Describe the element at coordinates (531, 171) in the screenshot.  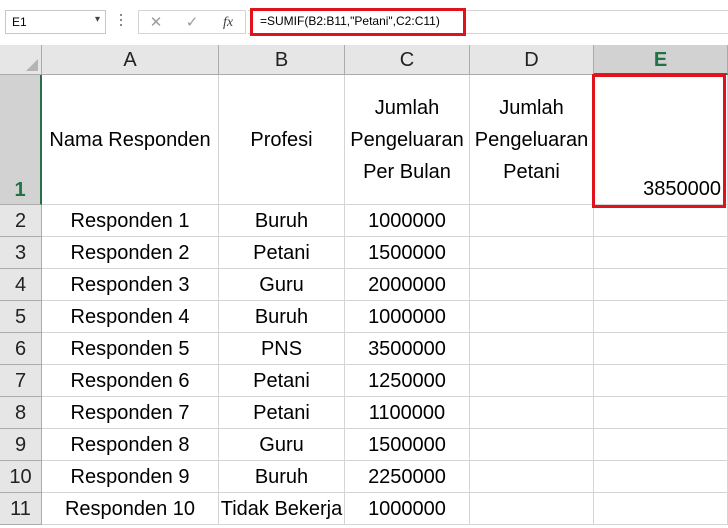
I see `header-line: Petani` at that location.